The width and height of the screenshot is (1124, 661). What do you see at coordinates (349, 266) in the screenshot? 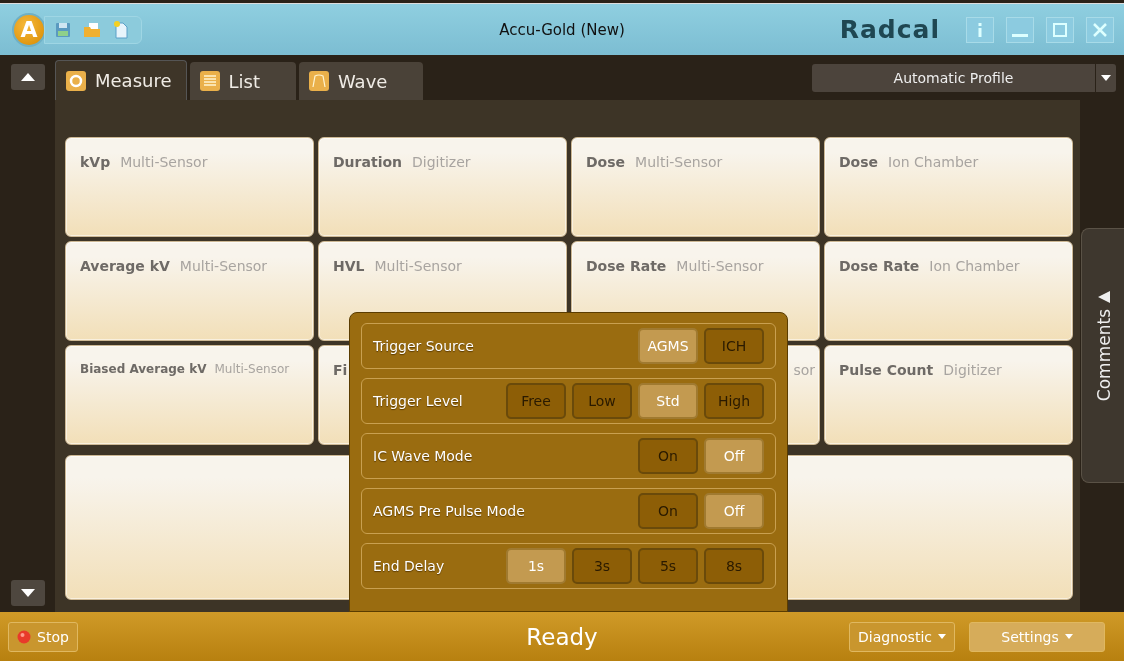
I see `measurement-label: HVL` at bounding box center [349, 266].